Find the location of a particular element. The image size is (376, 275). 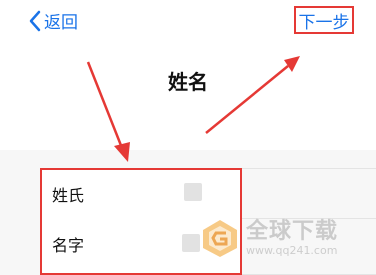

watermark-url: www.qq241.com is located at coordinates (292, 250).